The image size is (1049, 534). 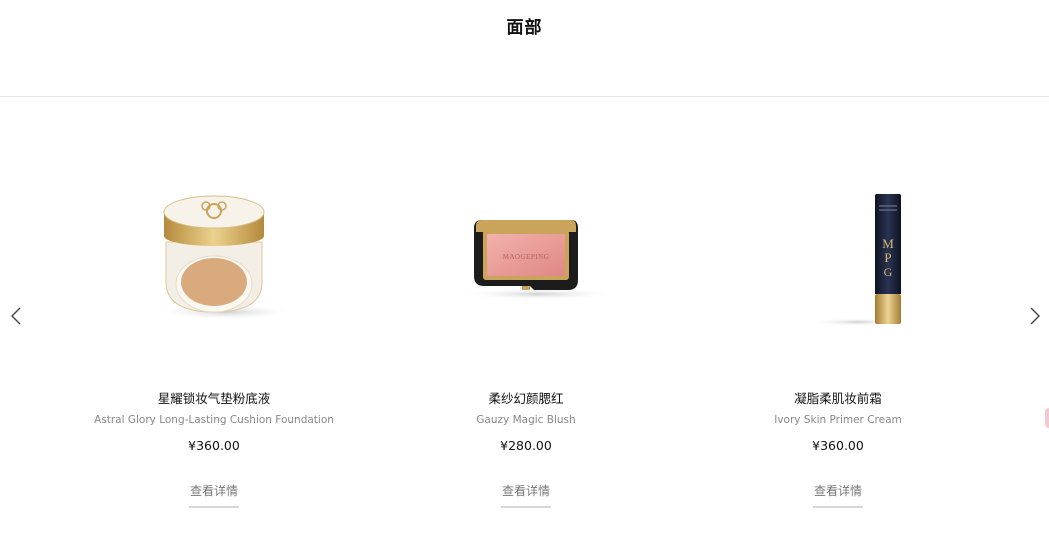 I want to click on side-float-button, so click(x=1047, y=418).